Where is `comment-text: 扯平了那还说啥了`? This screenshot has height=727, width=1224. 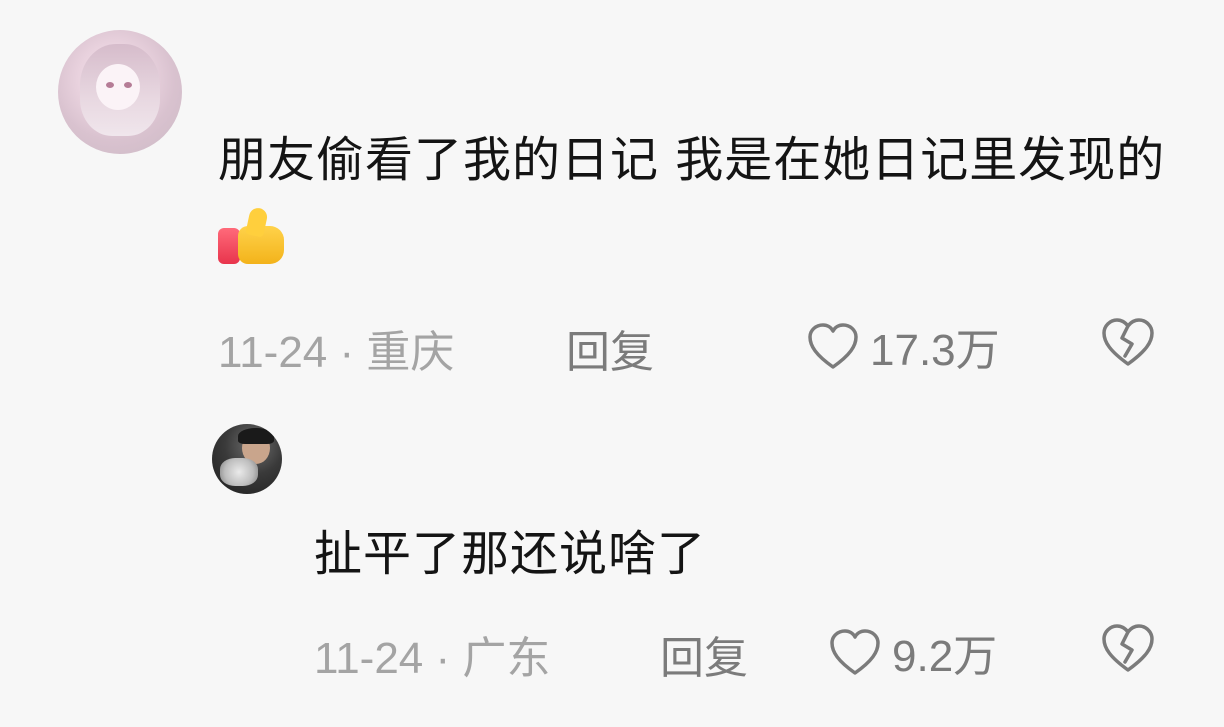
comment-text: 扯平了那还说啥了 is located at coordinates (510, 554).